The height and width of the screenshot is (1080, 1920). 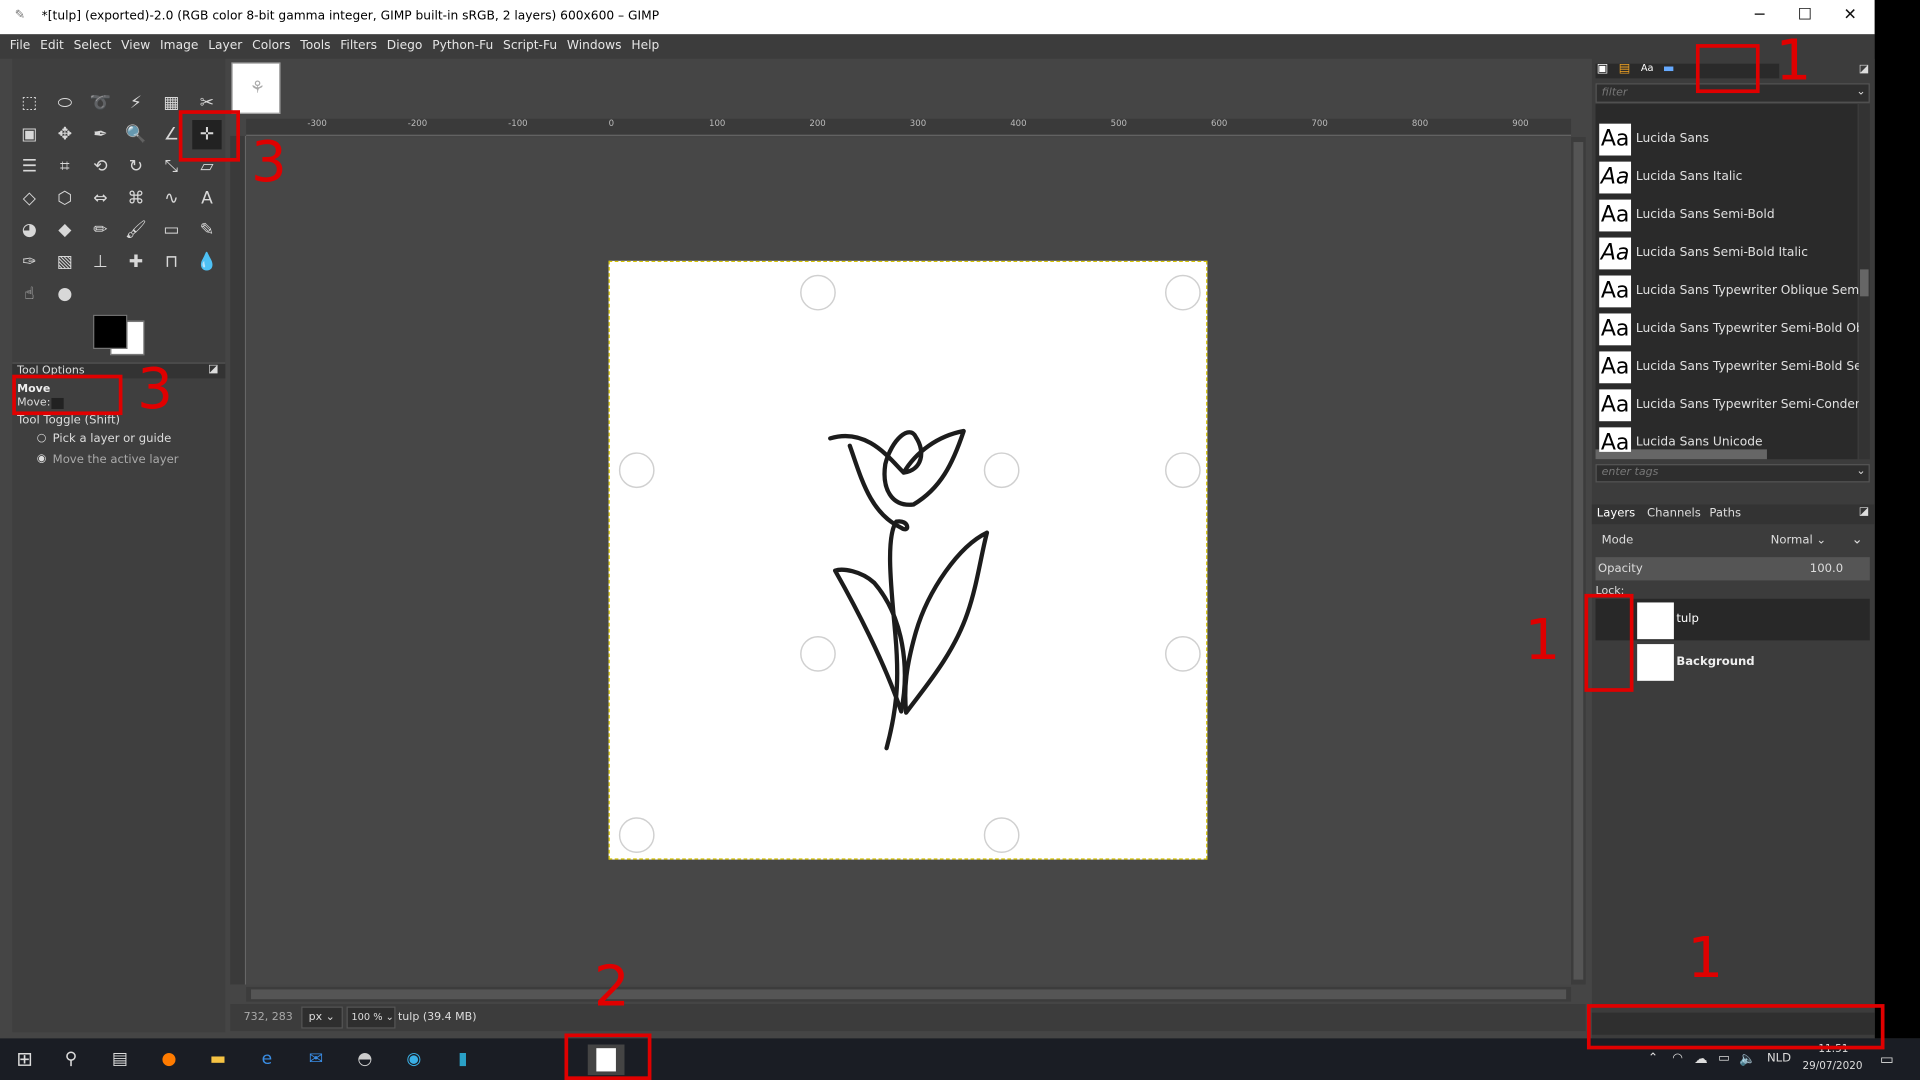 I want to click on font-list-item: Aa Lucida Sans Unicode, so click(x=1728, y=438).